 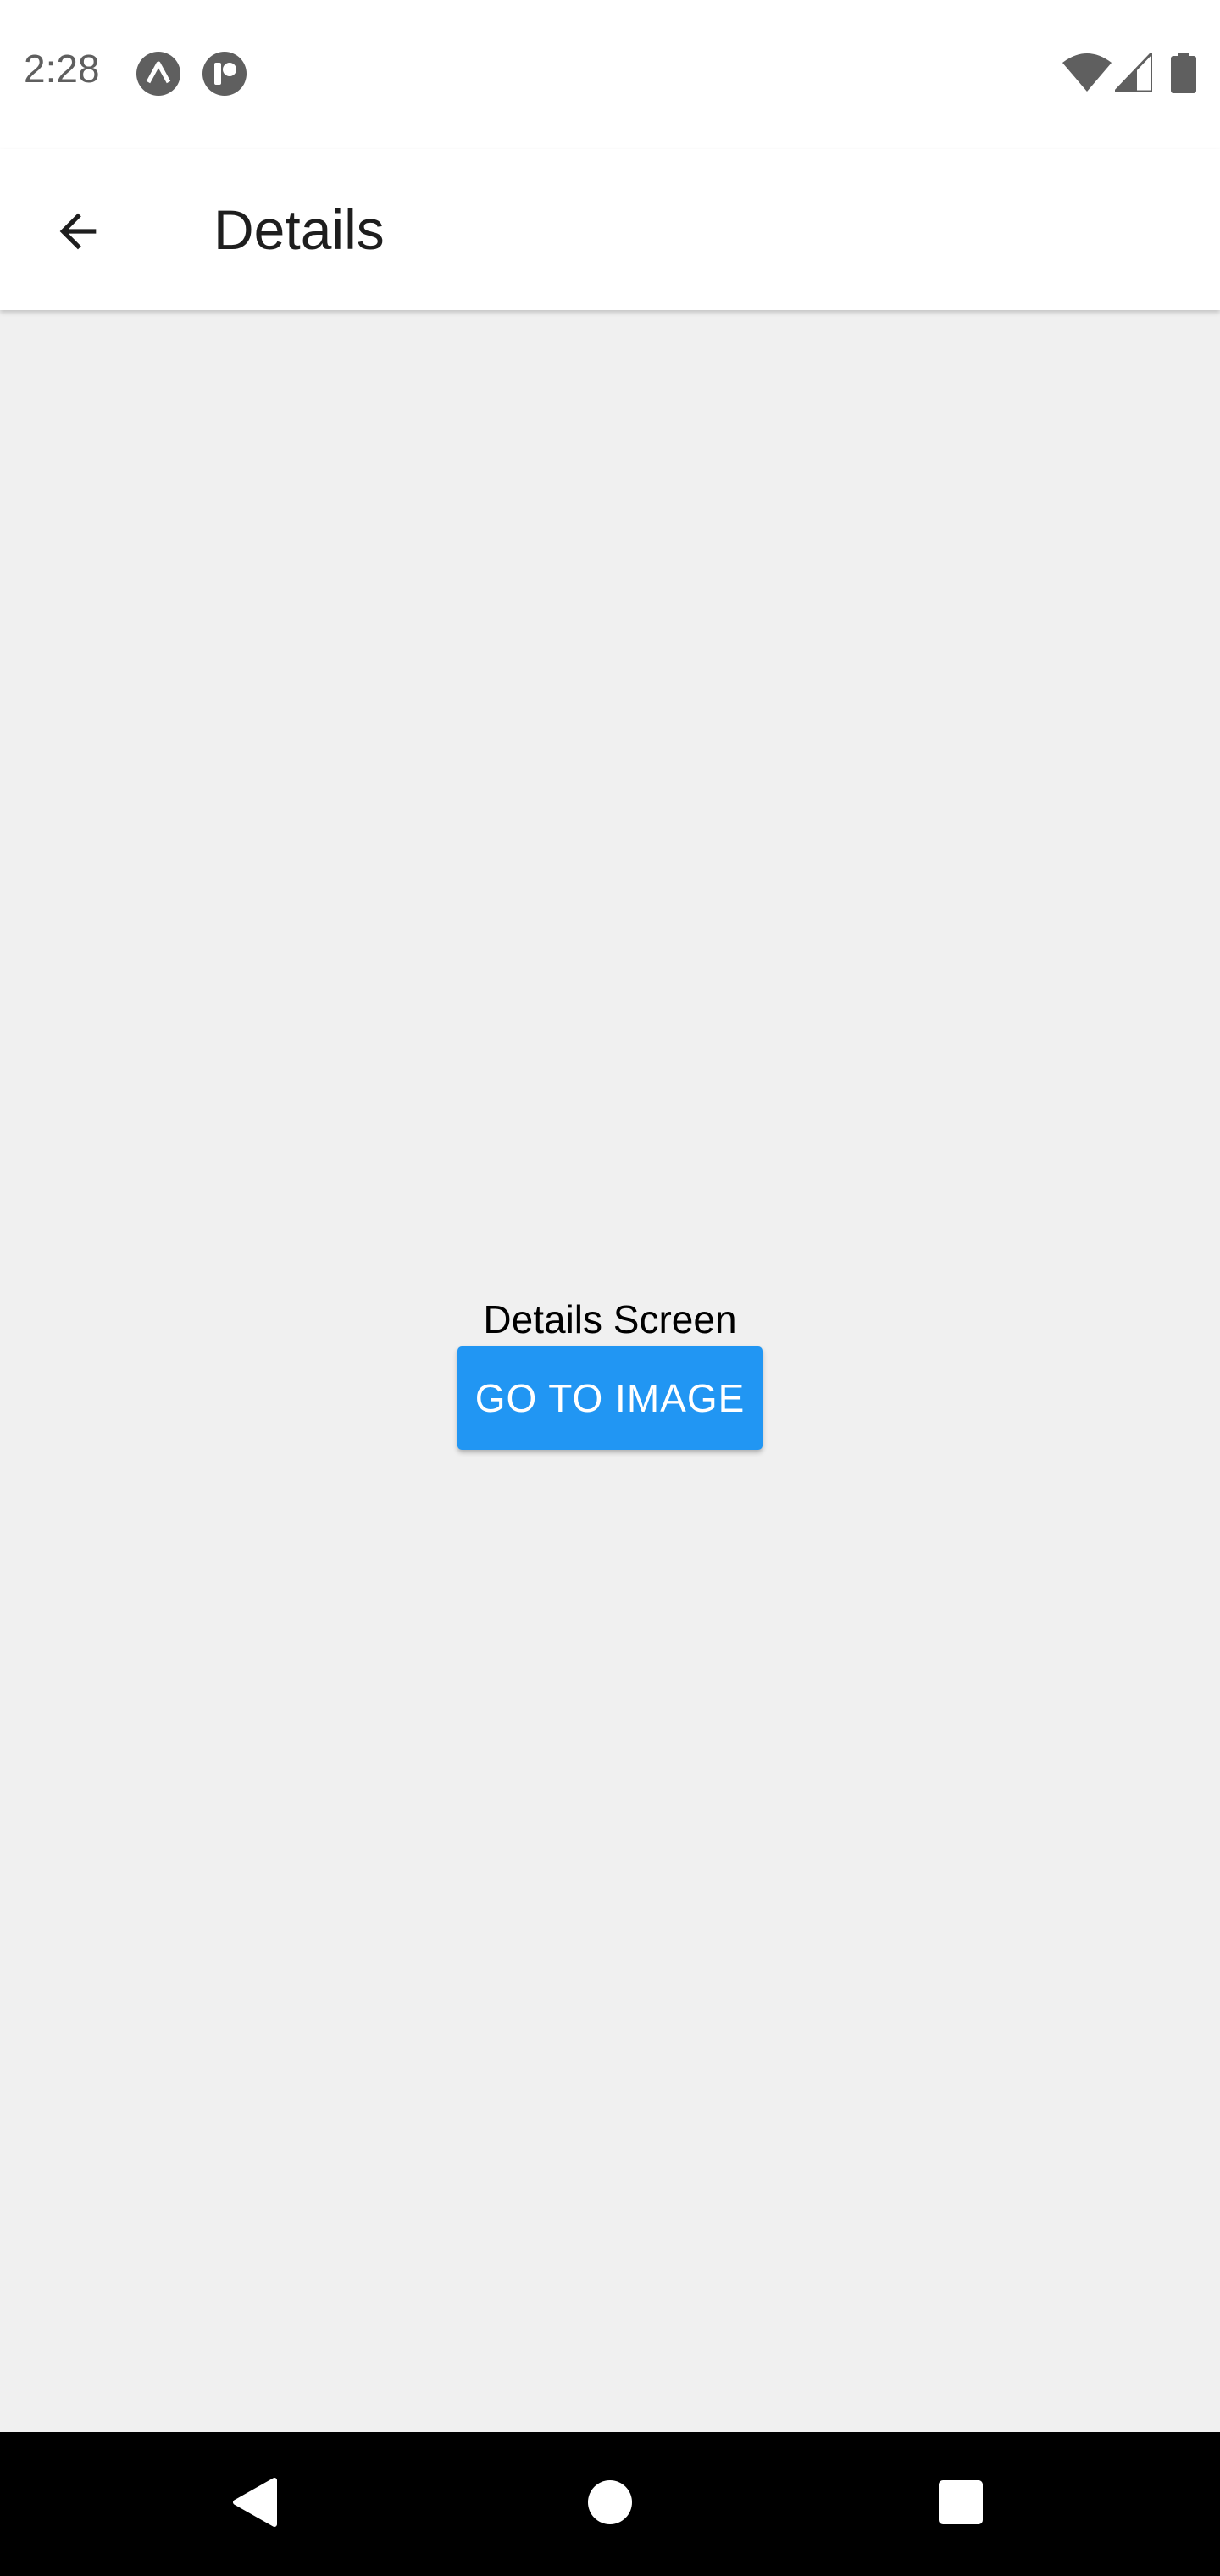 I want to click on nav-recents-button, so click(x=960, y=2504).